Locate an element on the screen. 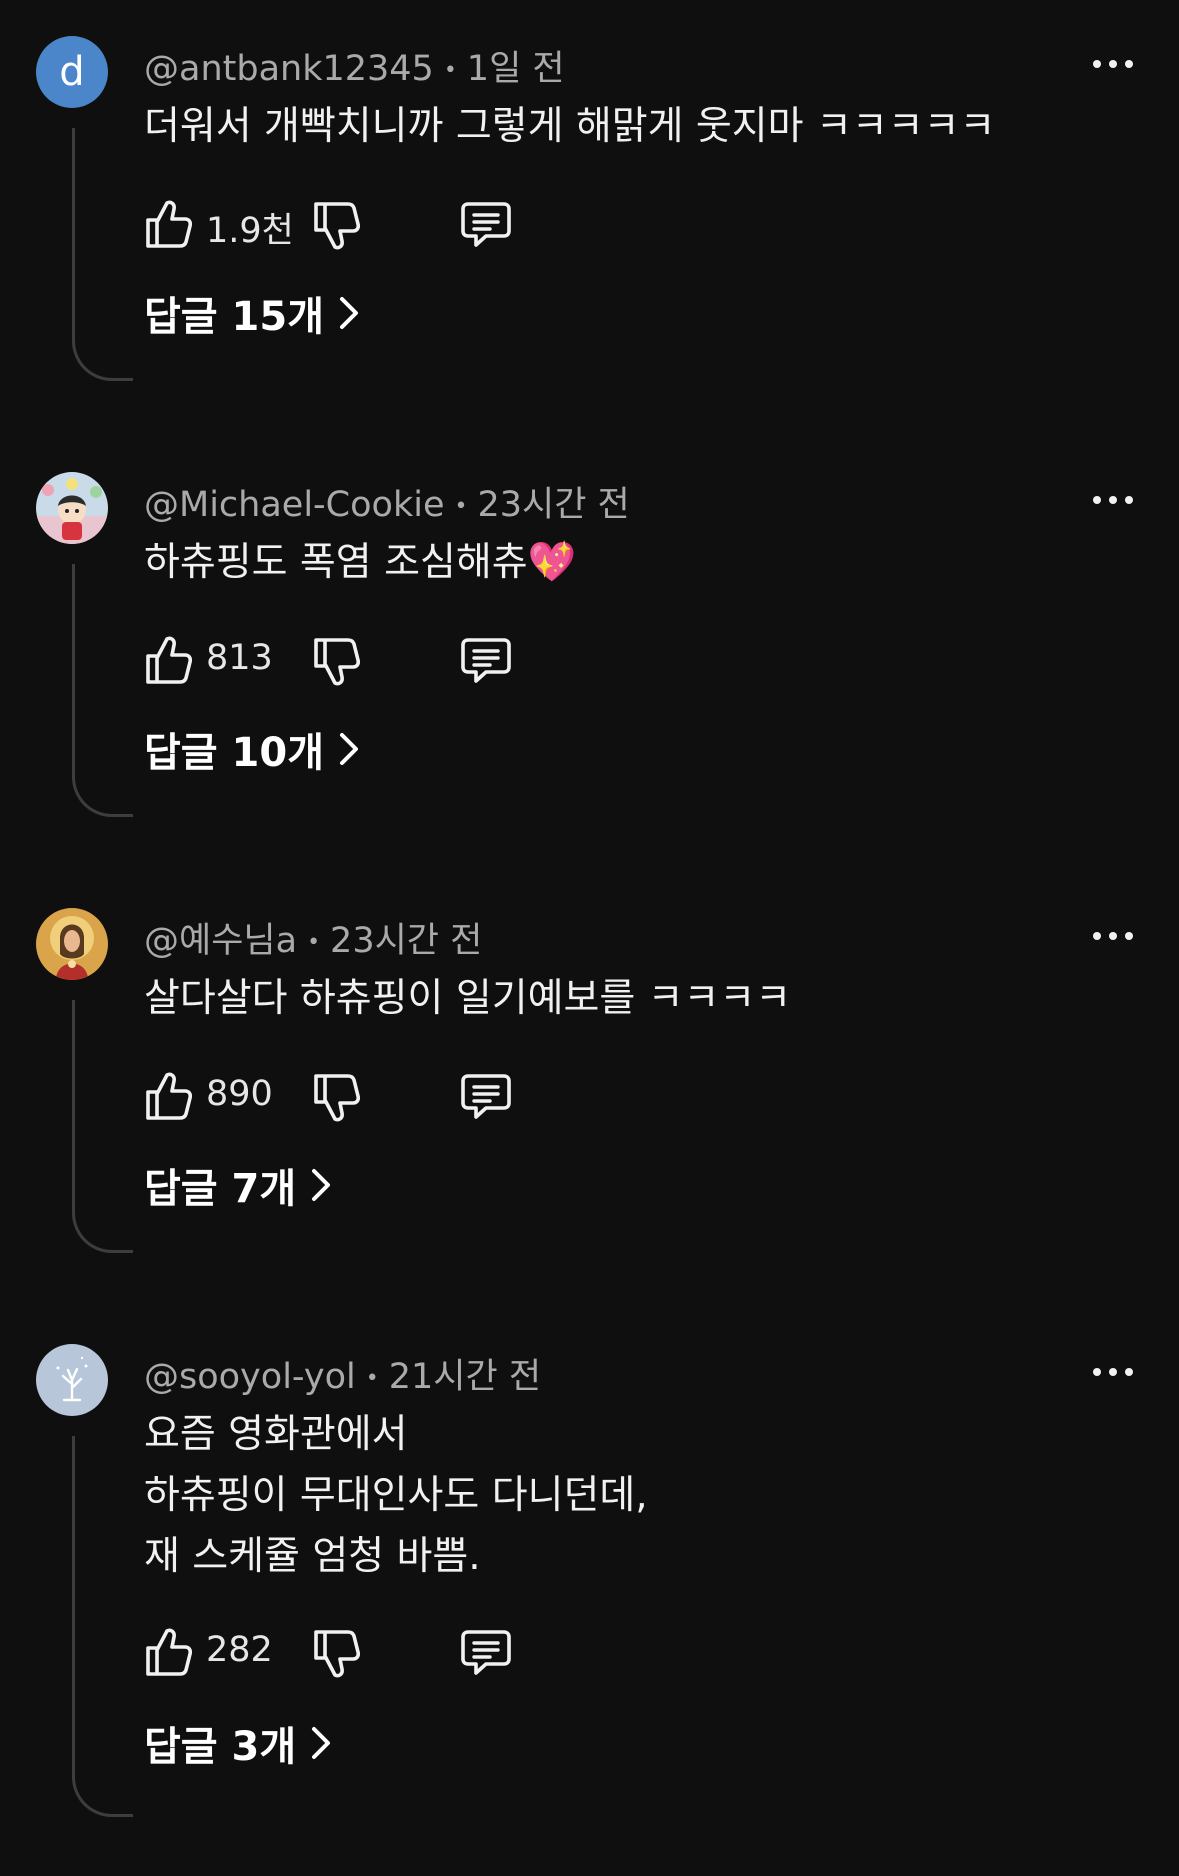  author-name: @Michael-Cookie is located at coordinates (294, 505).